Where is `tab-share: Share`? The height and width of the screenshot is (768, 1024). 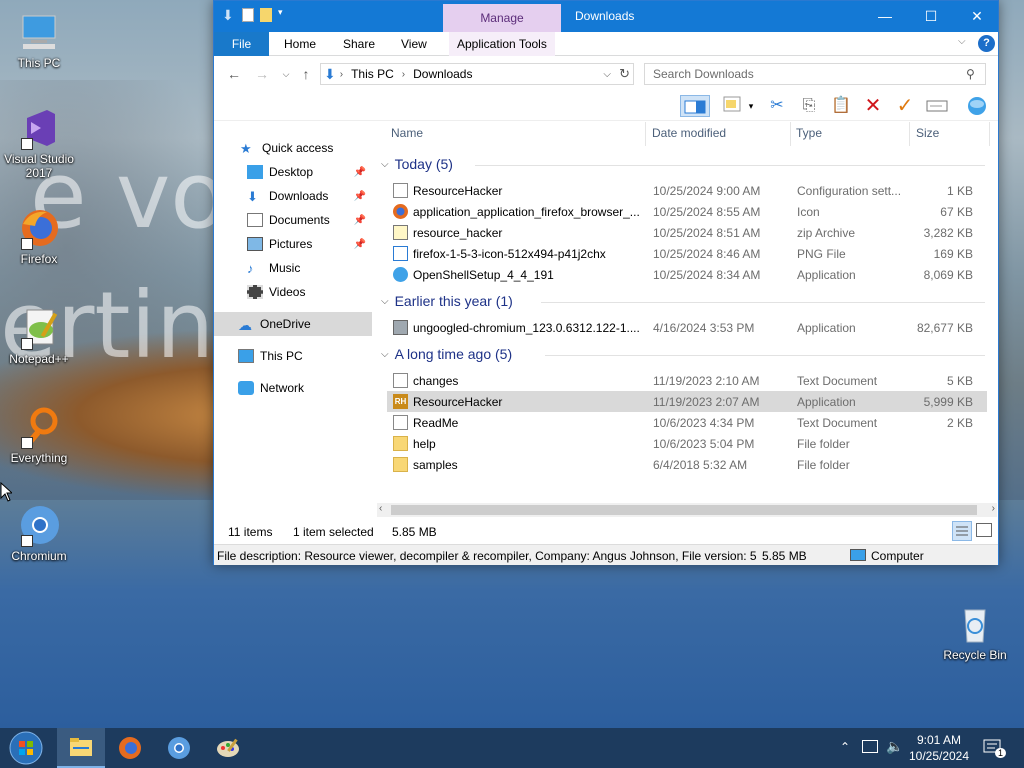 tab-share: Share is located at coordinates (359, 44).